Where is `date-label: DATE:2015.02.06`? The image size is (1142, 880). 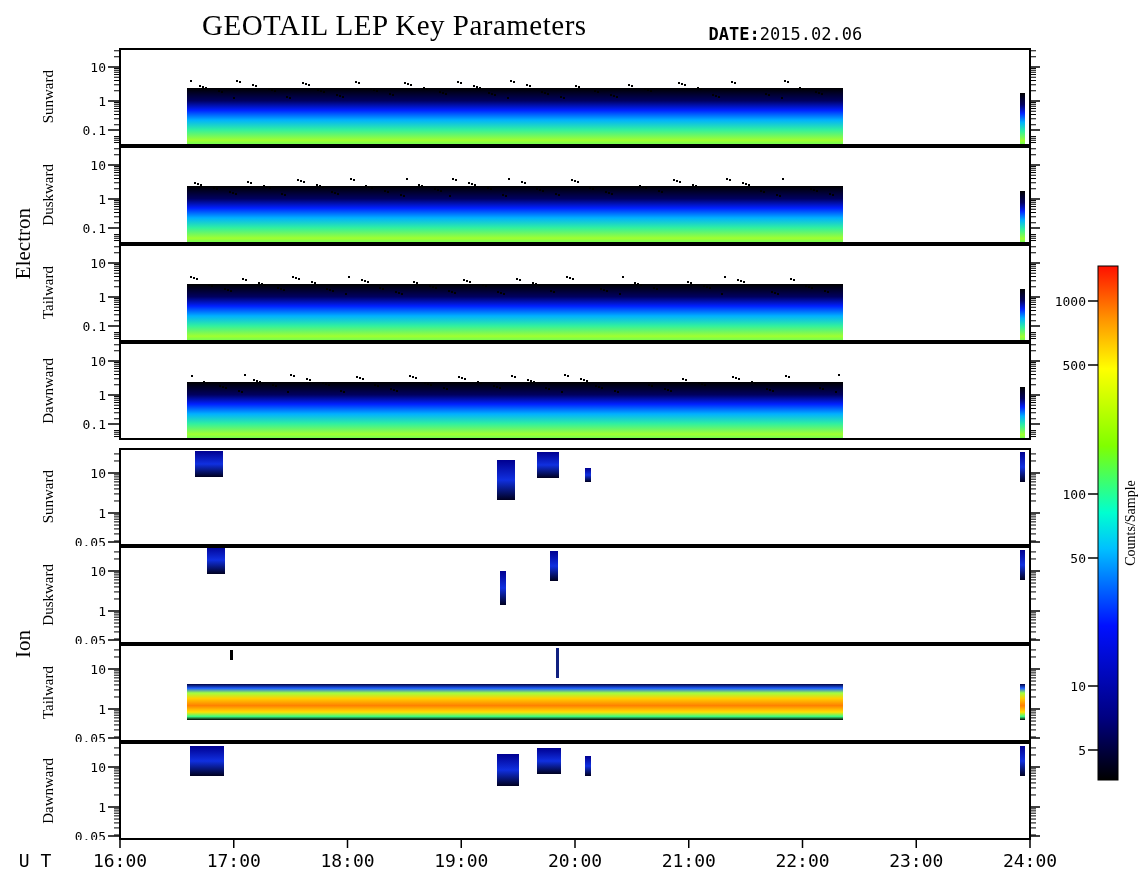
date-label: DATE:2015.02.06 is located at coordinates (785, 34).